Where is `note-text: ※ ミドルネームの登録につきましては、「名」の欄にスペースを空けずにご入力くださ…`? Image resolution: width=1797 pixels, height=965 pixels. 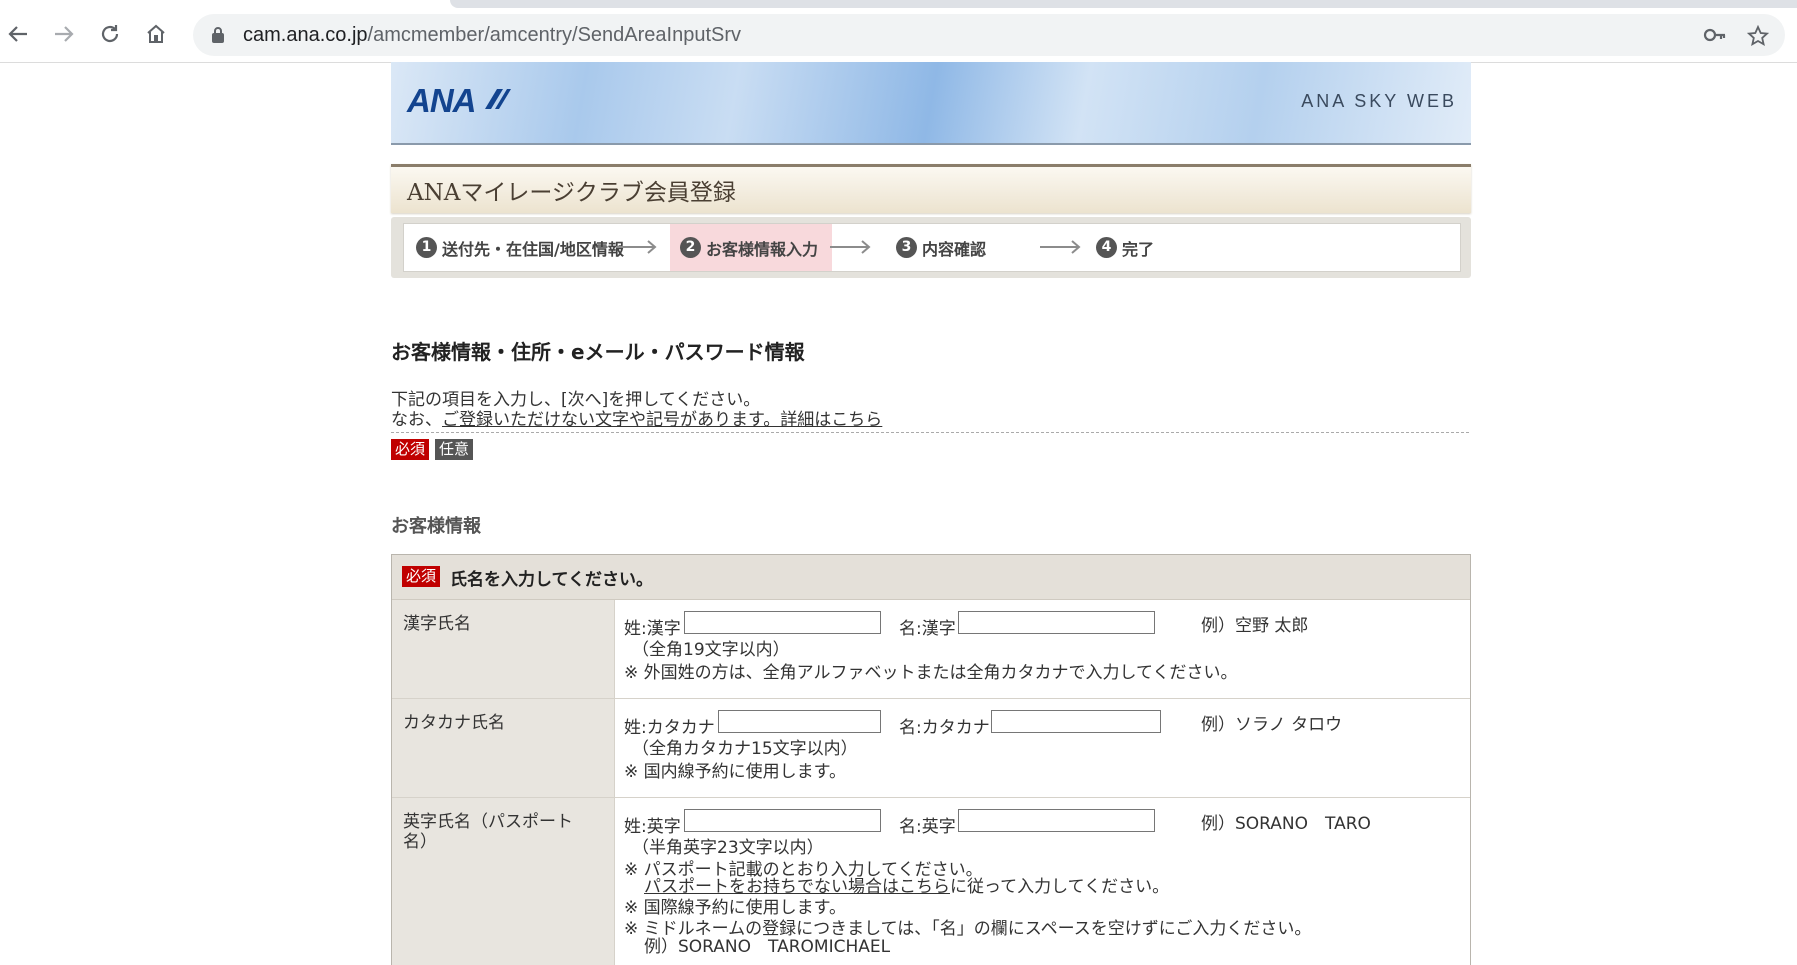 note-text: ※ ミドルネームの登録につきましては、「名」の欄にスペースを空けずにご入力くださ… is located at coordinates (968, 929).